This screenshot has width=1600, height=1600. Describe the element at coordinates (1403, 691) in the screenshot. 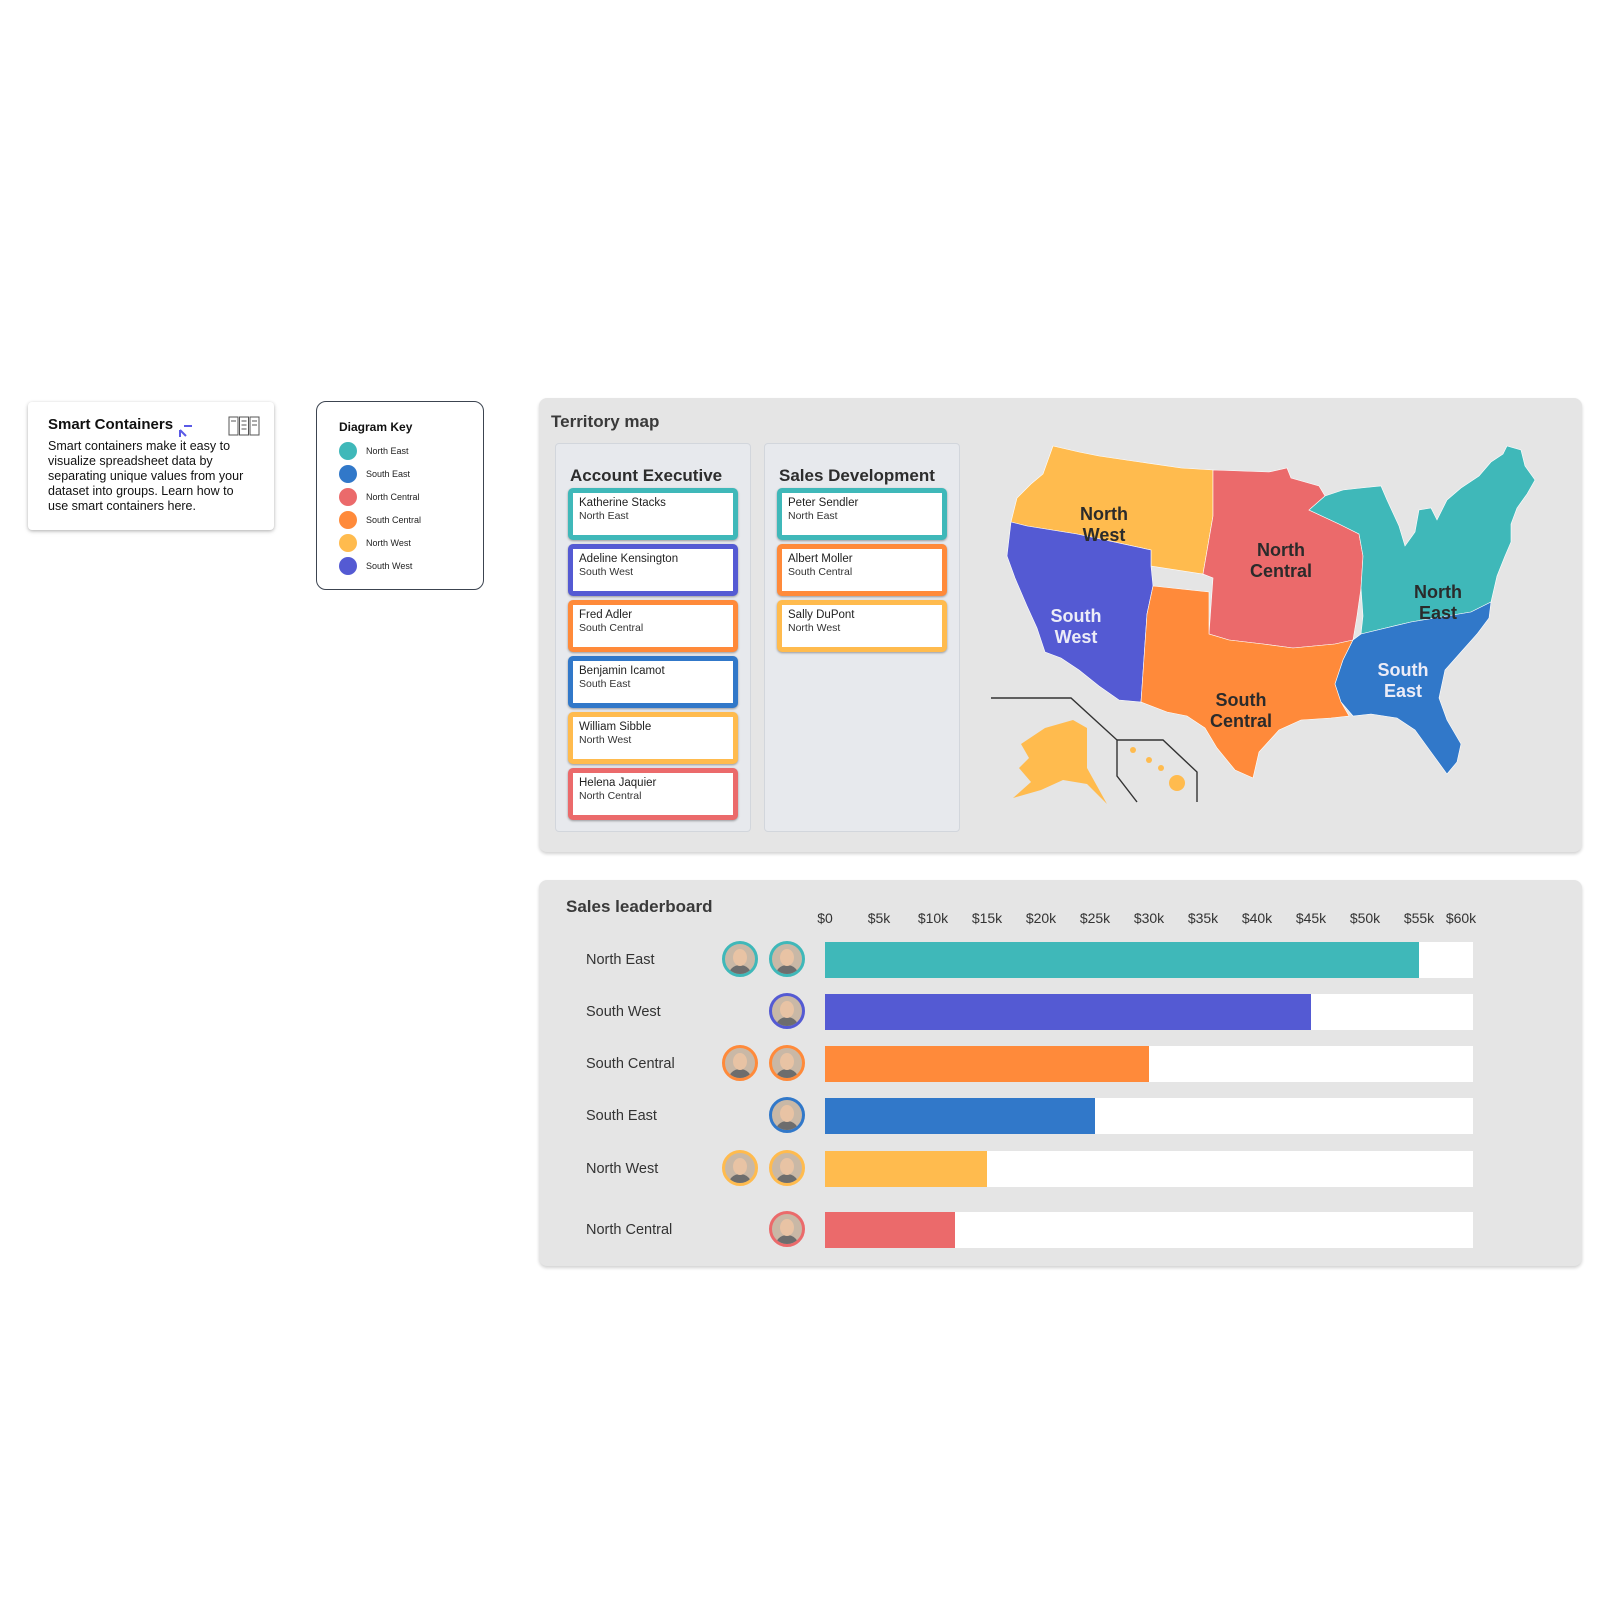

I see `label-south-east-2: East` at that location.